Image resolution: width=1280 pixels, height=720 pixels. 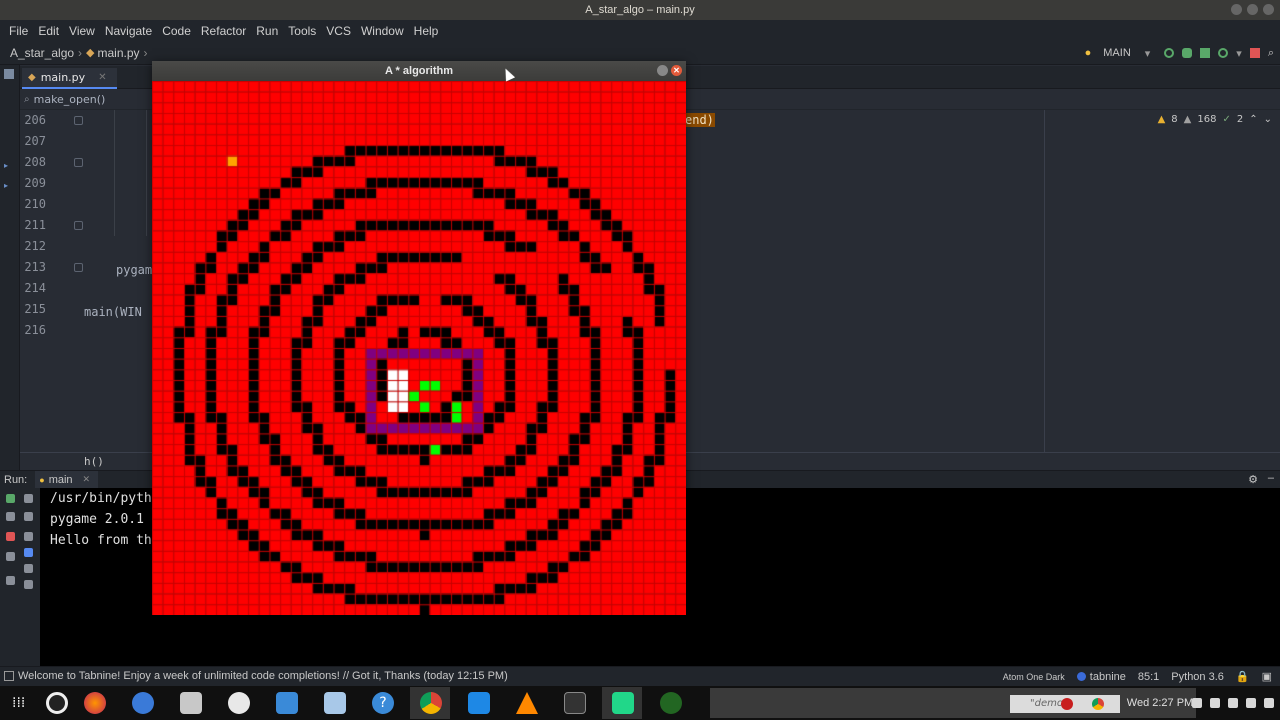 I want to click on close-icon, so click(x=1268, y=9).